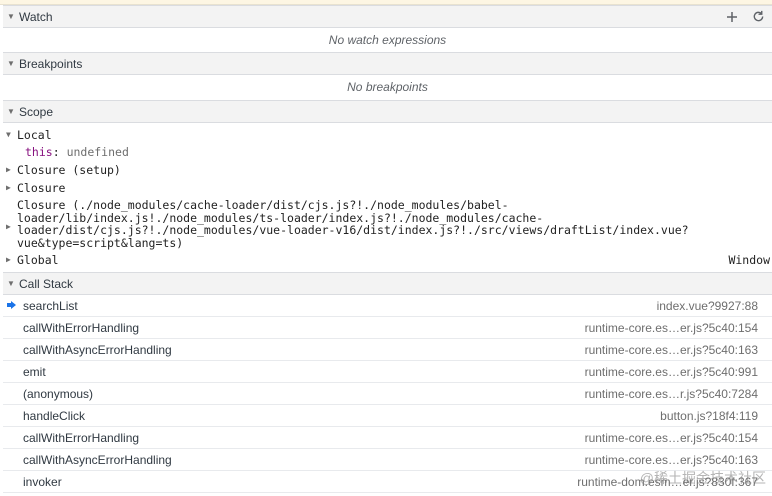 The width and height of the screenshot is (772, 496). Describe the element at coordinates (387, 40) in the screenshot. I see `watch-empty-message: No watch expressions` at that location.